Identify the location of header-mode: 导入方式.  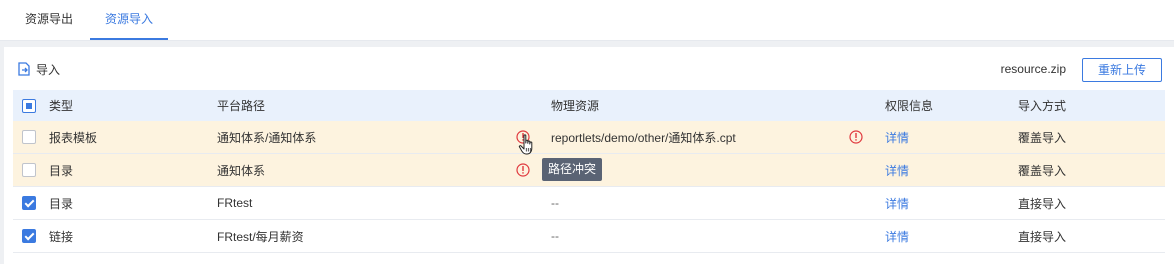
(1042, 106).